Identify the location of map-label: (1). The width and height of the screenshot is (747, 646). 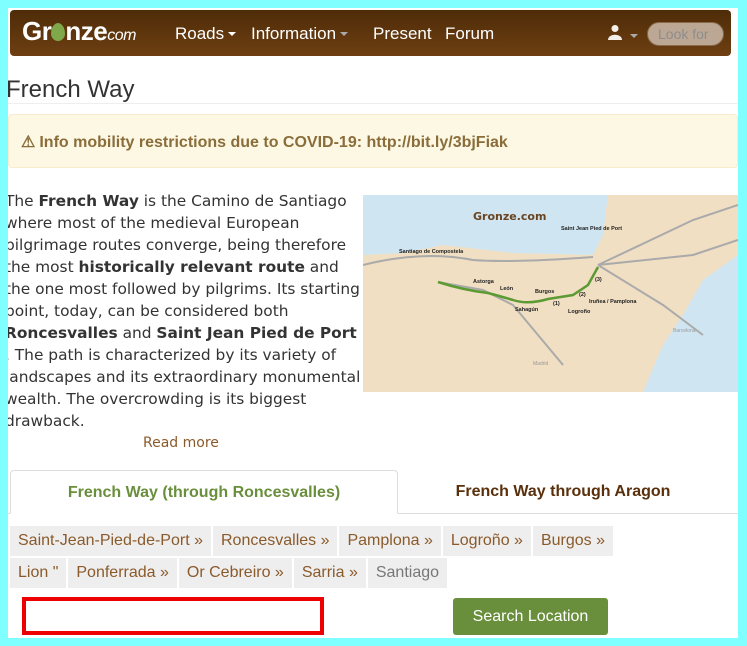
(556, 304).